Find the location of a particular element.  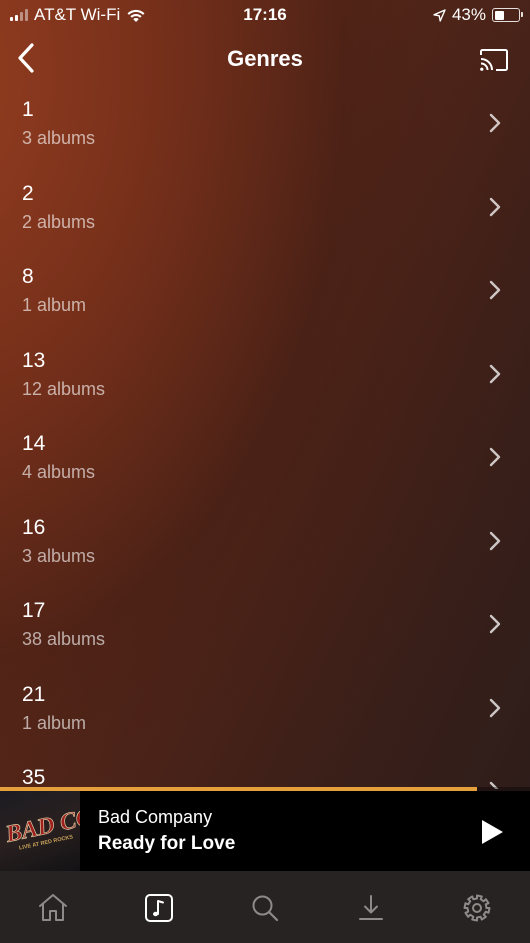

battery-level is located at coordinates (499, 15).